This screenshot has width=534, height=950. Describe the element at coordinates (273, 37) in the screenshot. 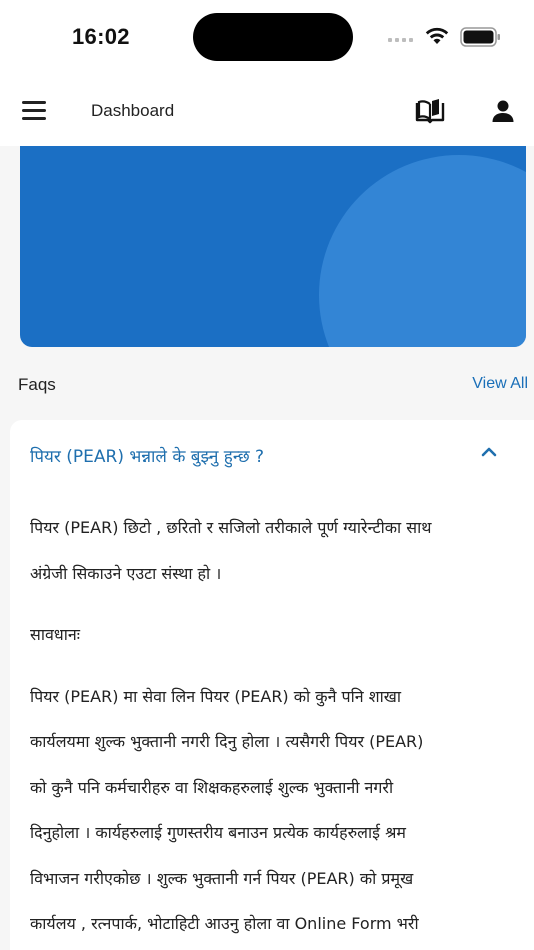

I see `dynamic-island` at that location.